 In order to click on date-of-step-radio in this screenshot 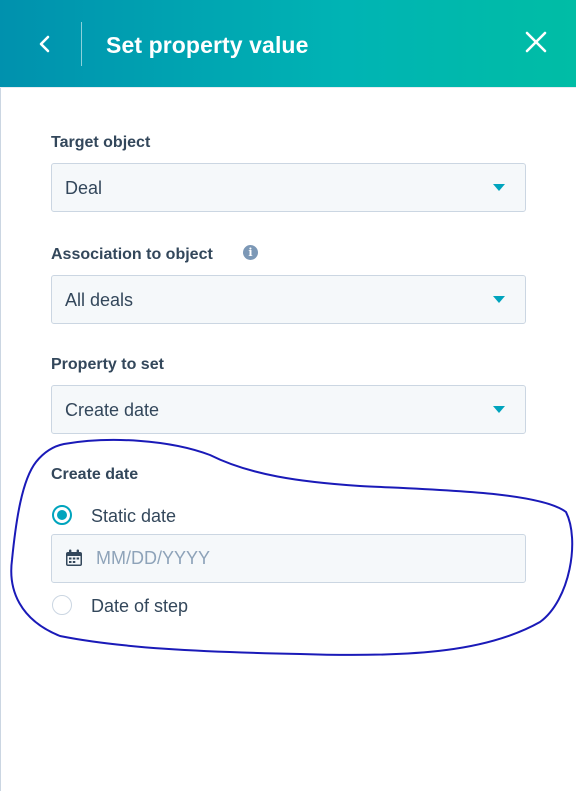, I will do `click(62, 605)`.